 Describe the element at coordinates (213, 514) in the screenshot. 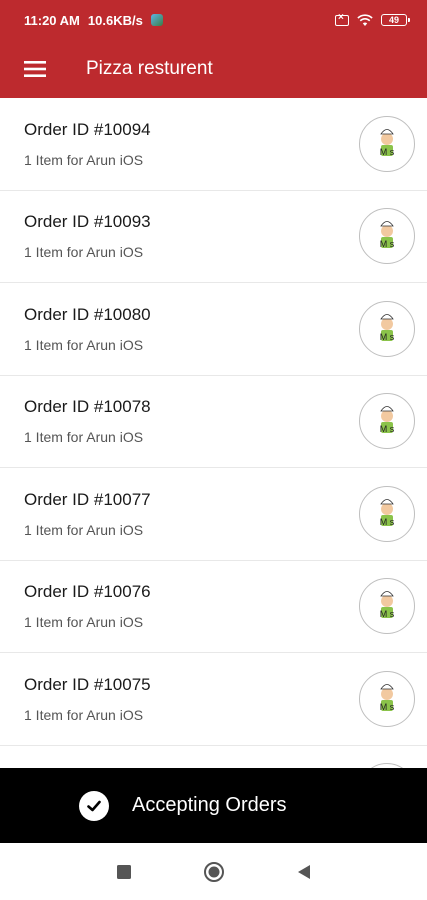

I see `order-row: Order ID #10077 1 Item for Arun iOS M s` at that location.